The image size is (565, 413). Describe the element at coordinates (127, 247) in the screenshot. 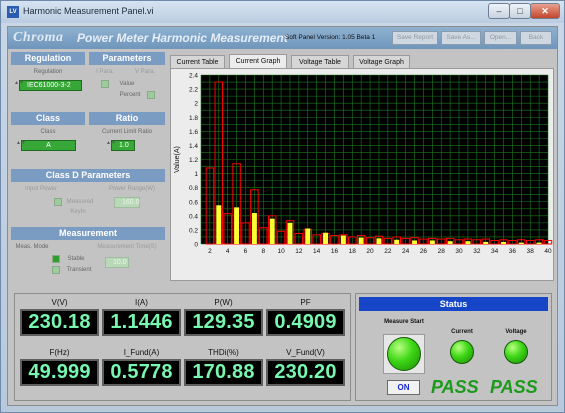

I see `meas-time-label: Measurement Time(S)` at that location.